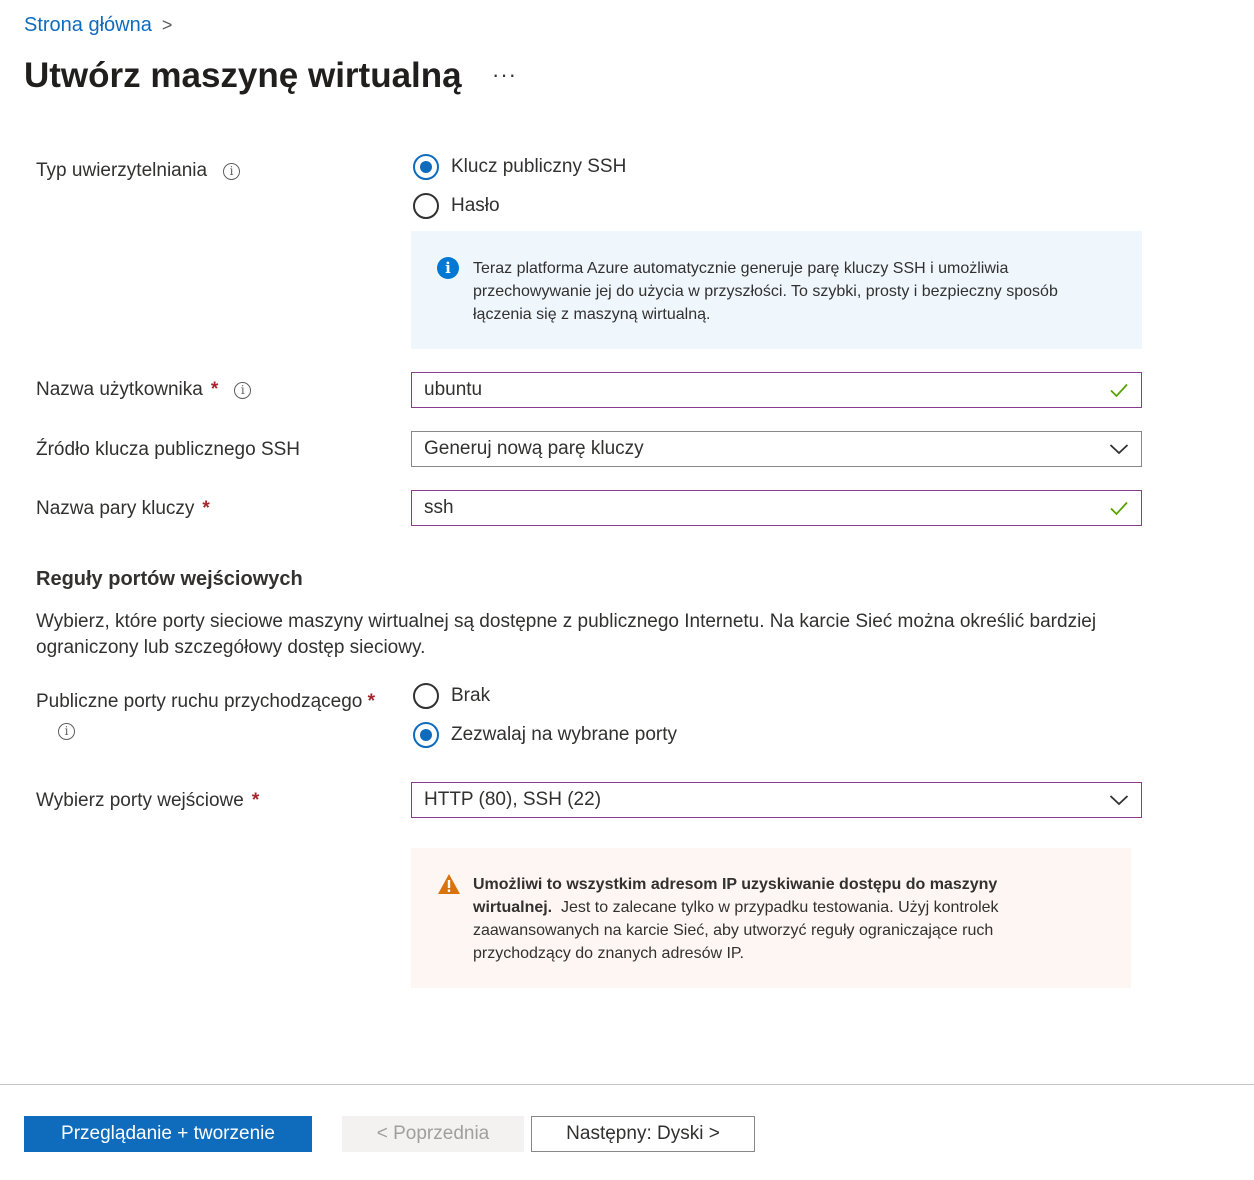 This screenshot has width=1254, height=1180. Describe the element at coordinates (776, 449) in the screenshot. I see `ssh-source-dropdown: Generuj nową parę kluczy` at that location.